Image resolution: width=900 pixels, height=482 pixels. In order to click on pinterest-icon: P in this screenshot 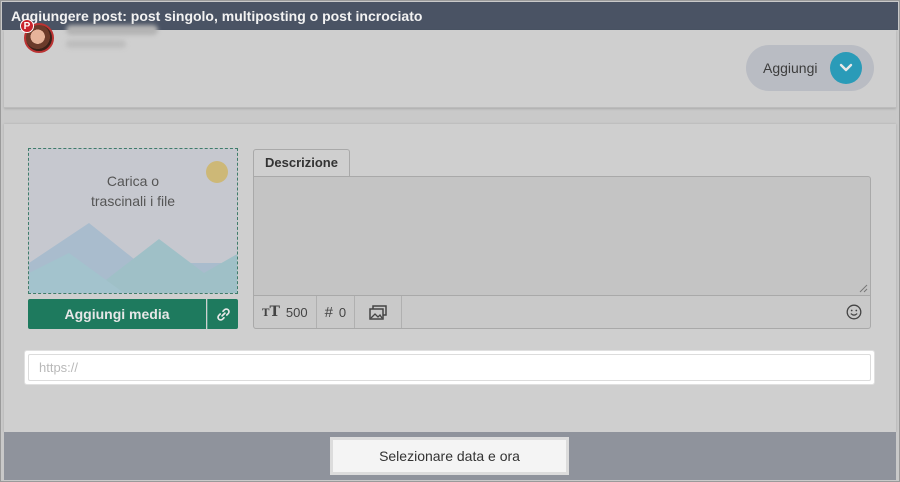, I will do `click(27, 26)`.